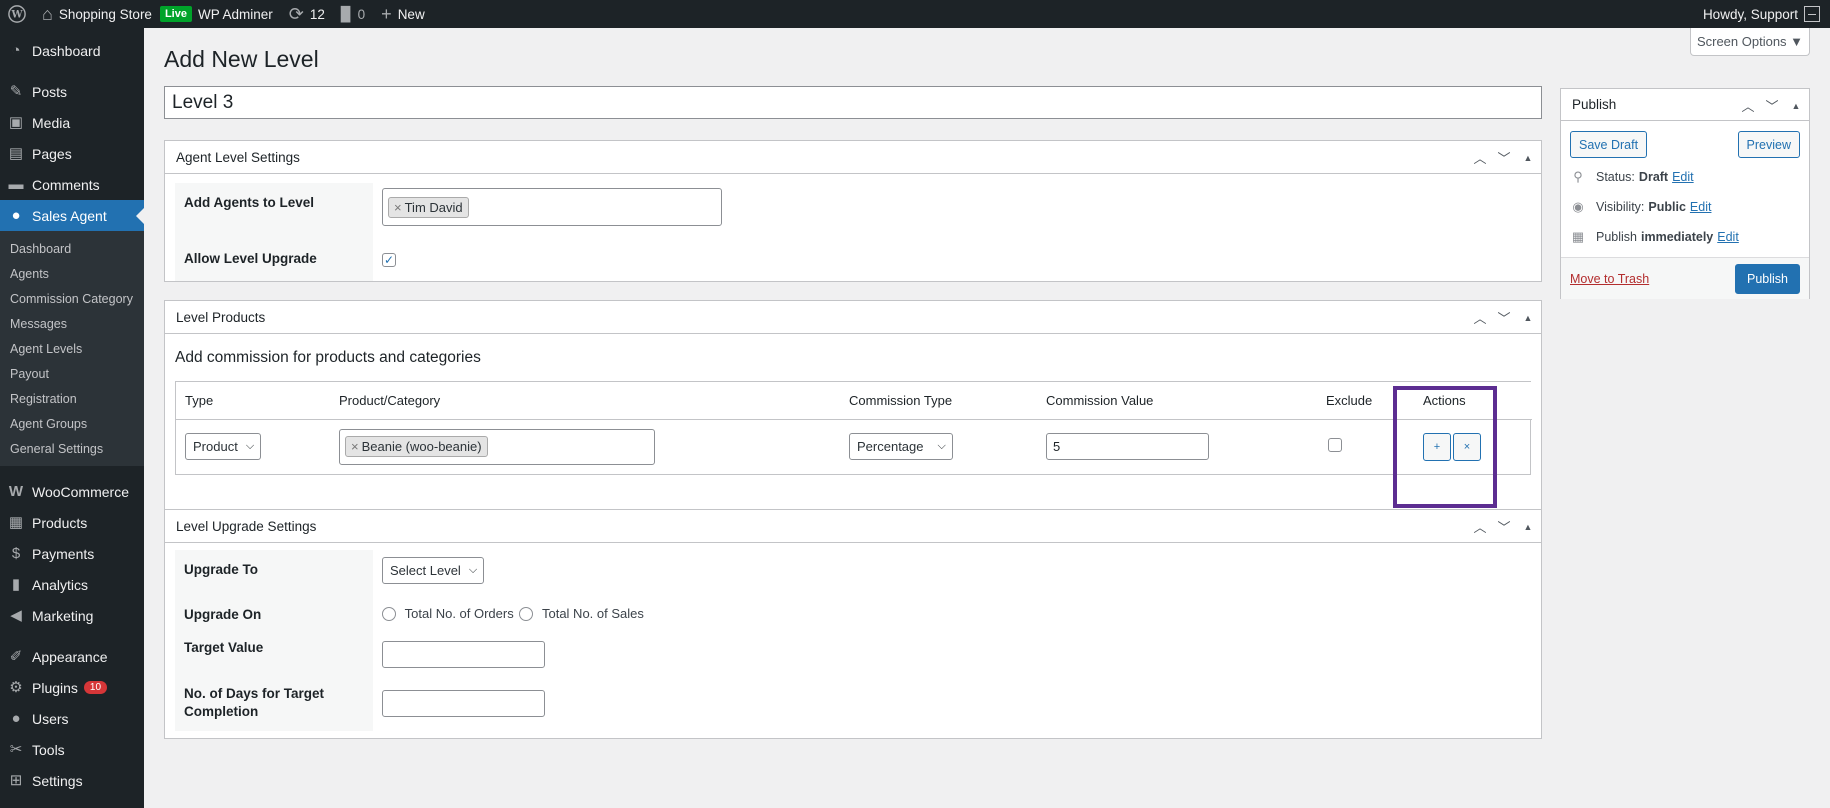 This screenshot has height=808, width=1830. Describe the element at coordinates (95, 687) in the screenshot. I see `plugins-update-badge: 10` at that location.